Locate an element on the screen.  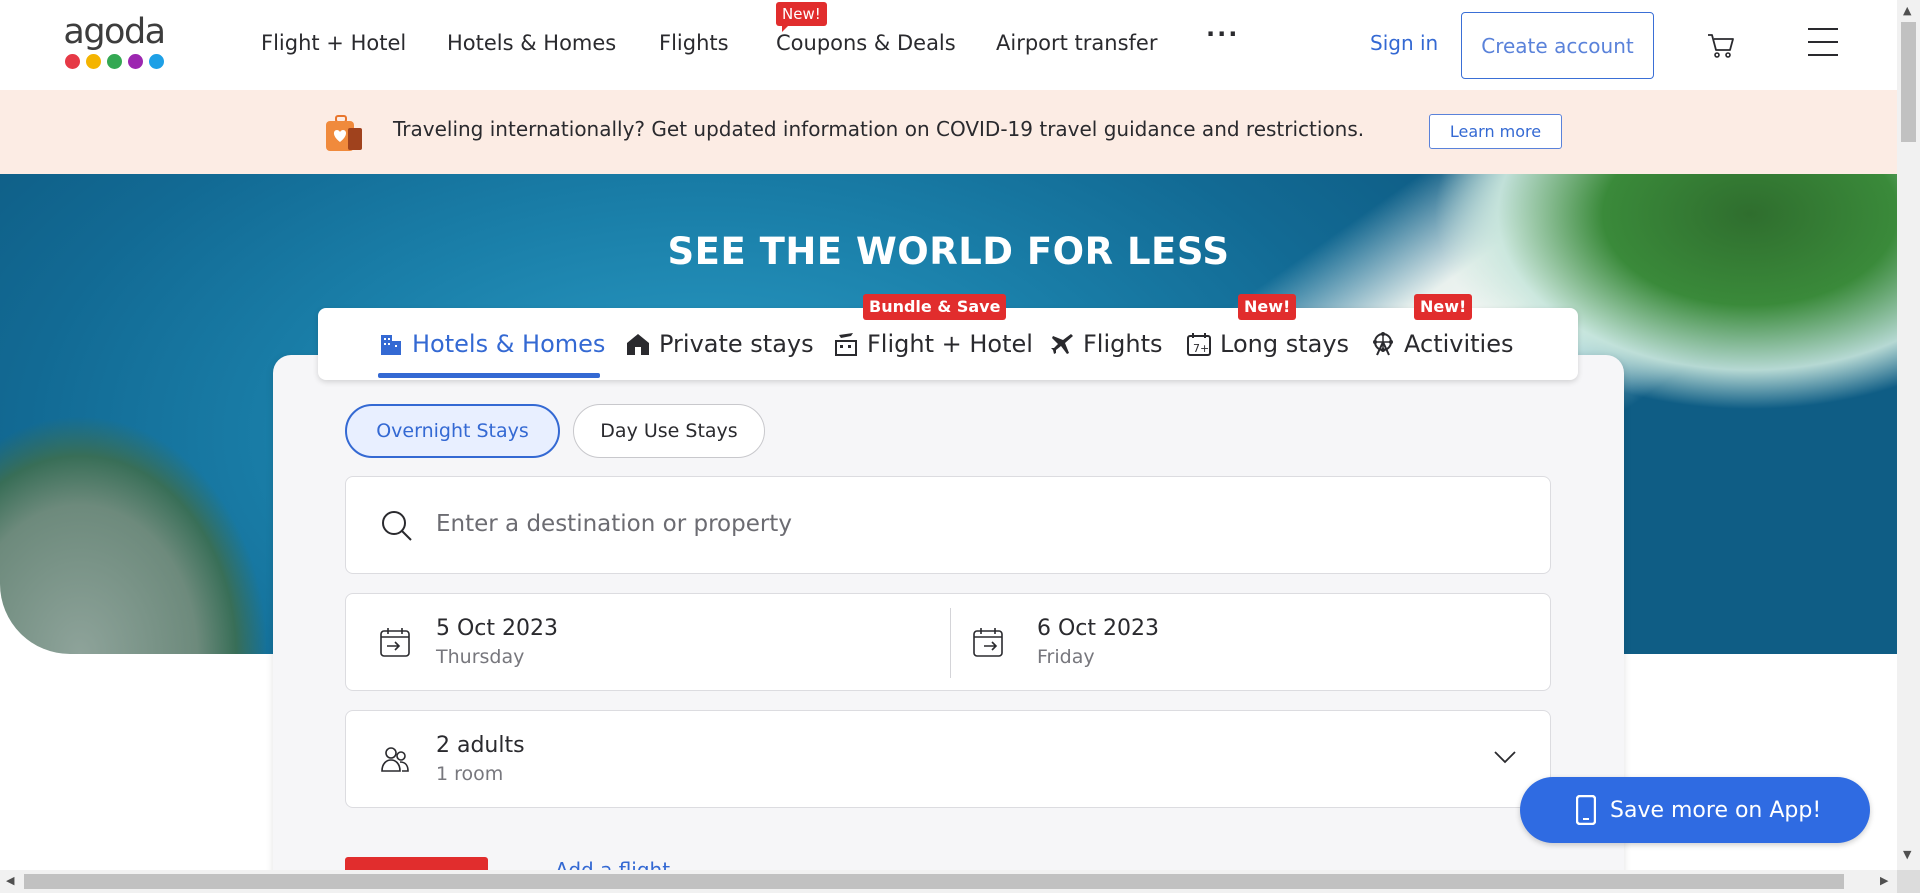
learn-more-button: Learn more is located at coordinates (1495, 131).